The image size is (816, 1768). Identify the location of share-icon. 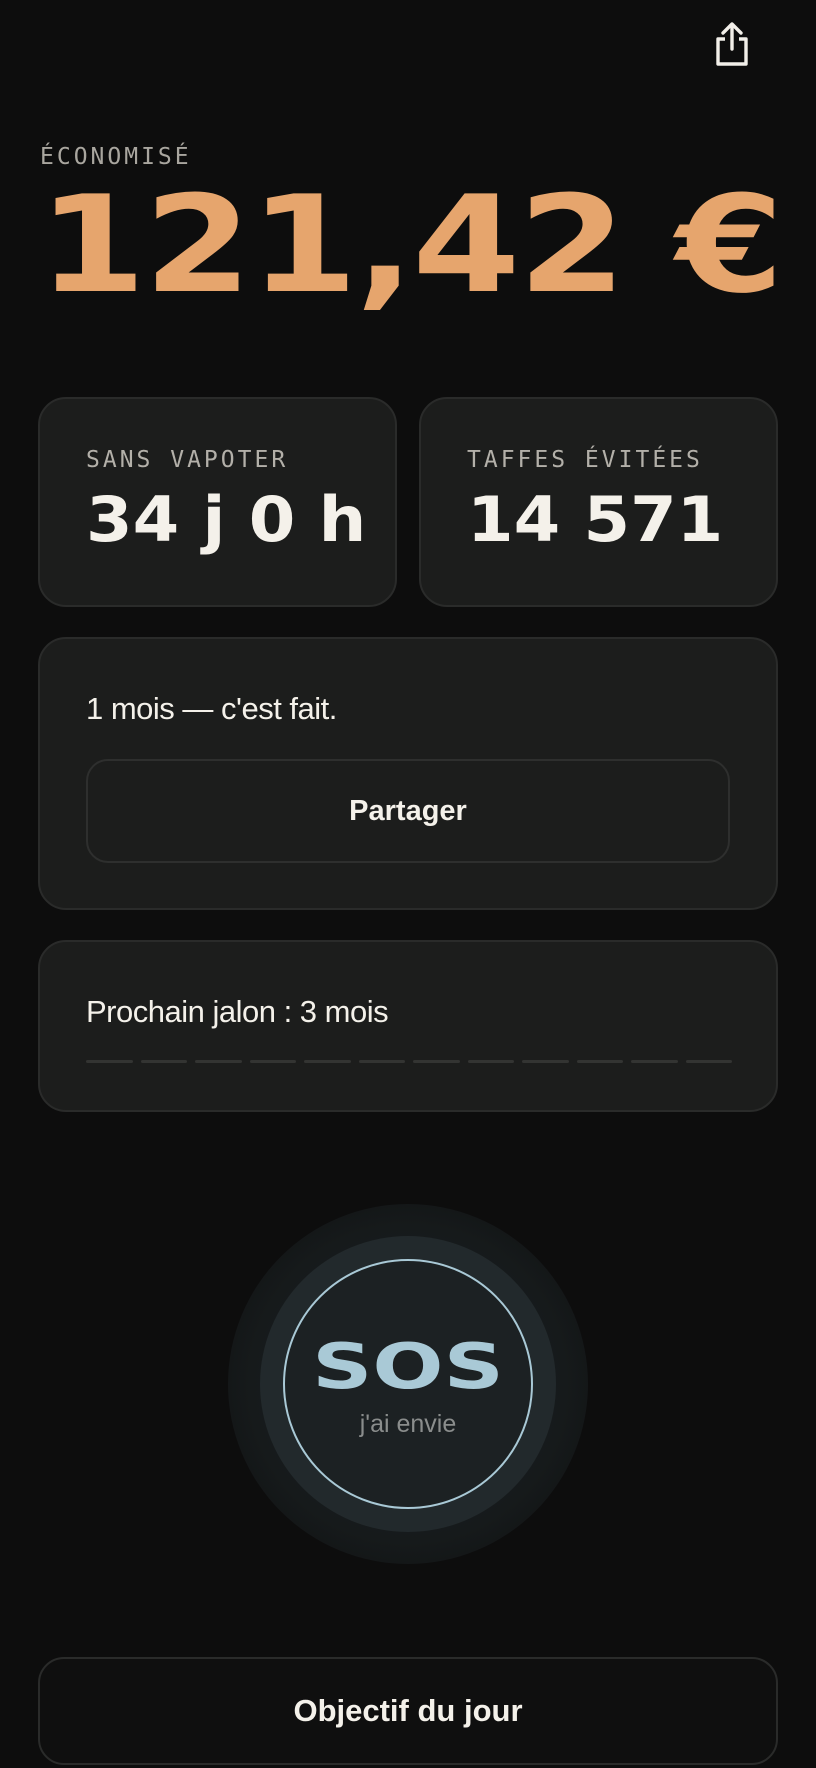
(732, 44).